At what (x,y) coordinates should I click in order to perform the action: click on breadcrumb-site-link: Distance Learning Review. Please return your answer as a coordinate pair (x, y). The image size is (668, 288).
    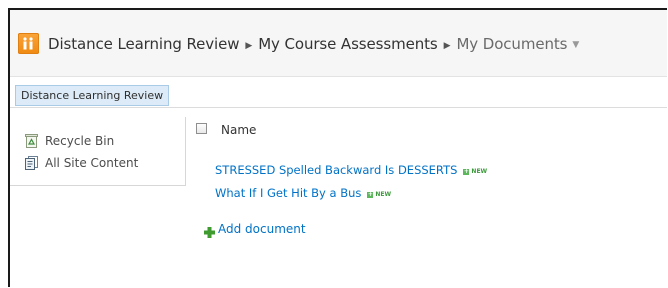
    Looking at the image, I should click on (143, 44).